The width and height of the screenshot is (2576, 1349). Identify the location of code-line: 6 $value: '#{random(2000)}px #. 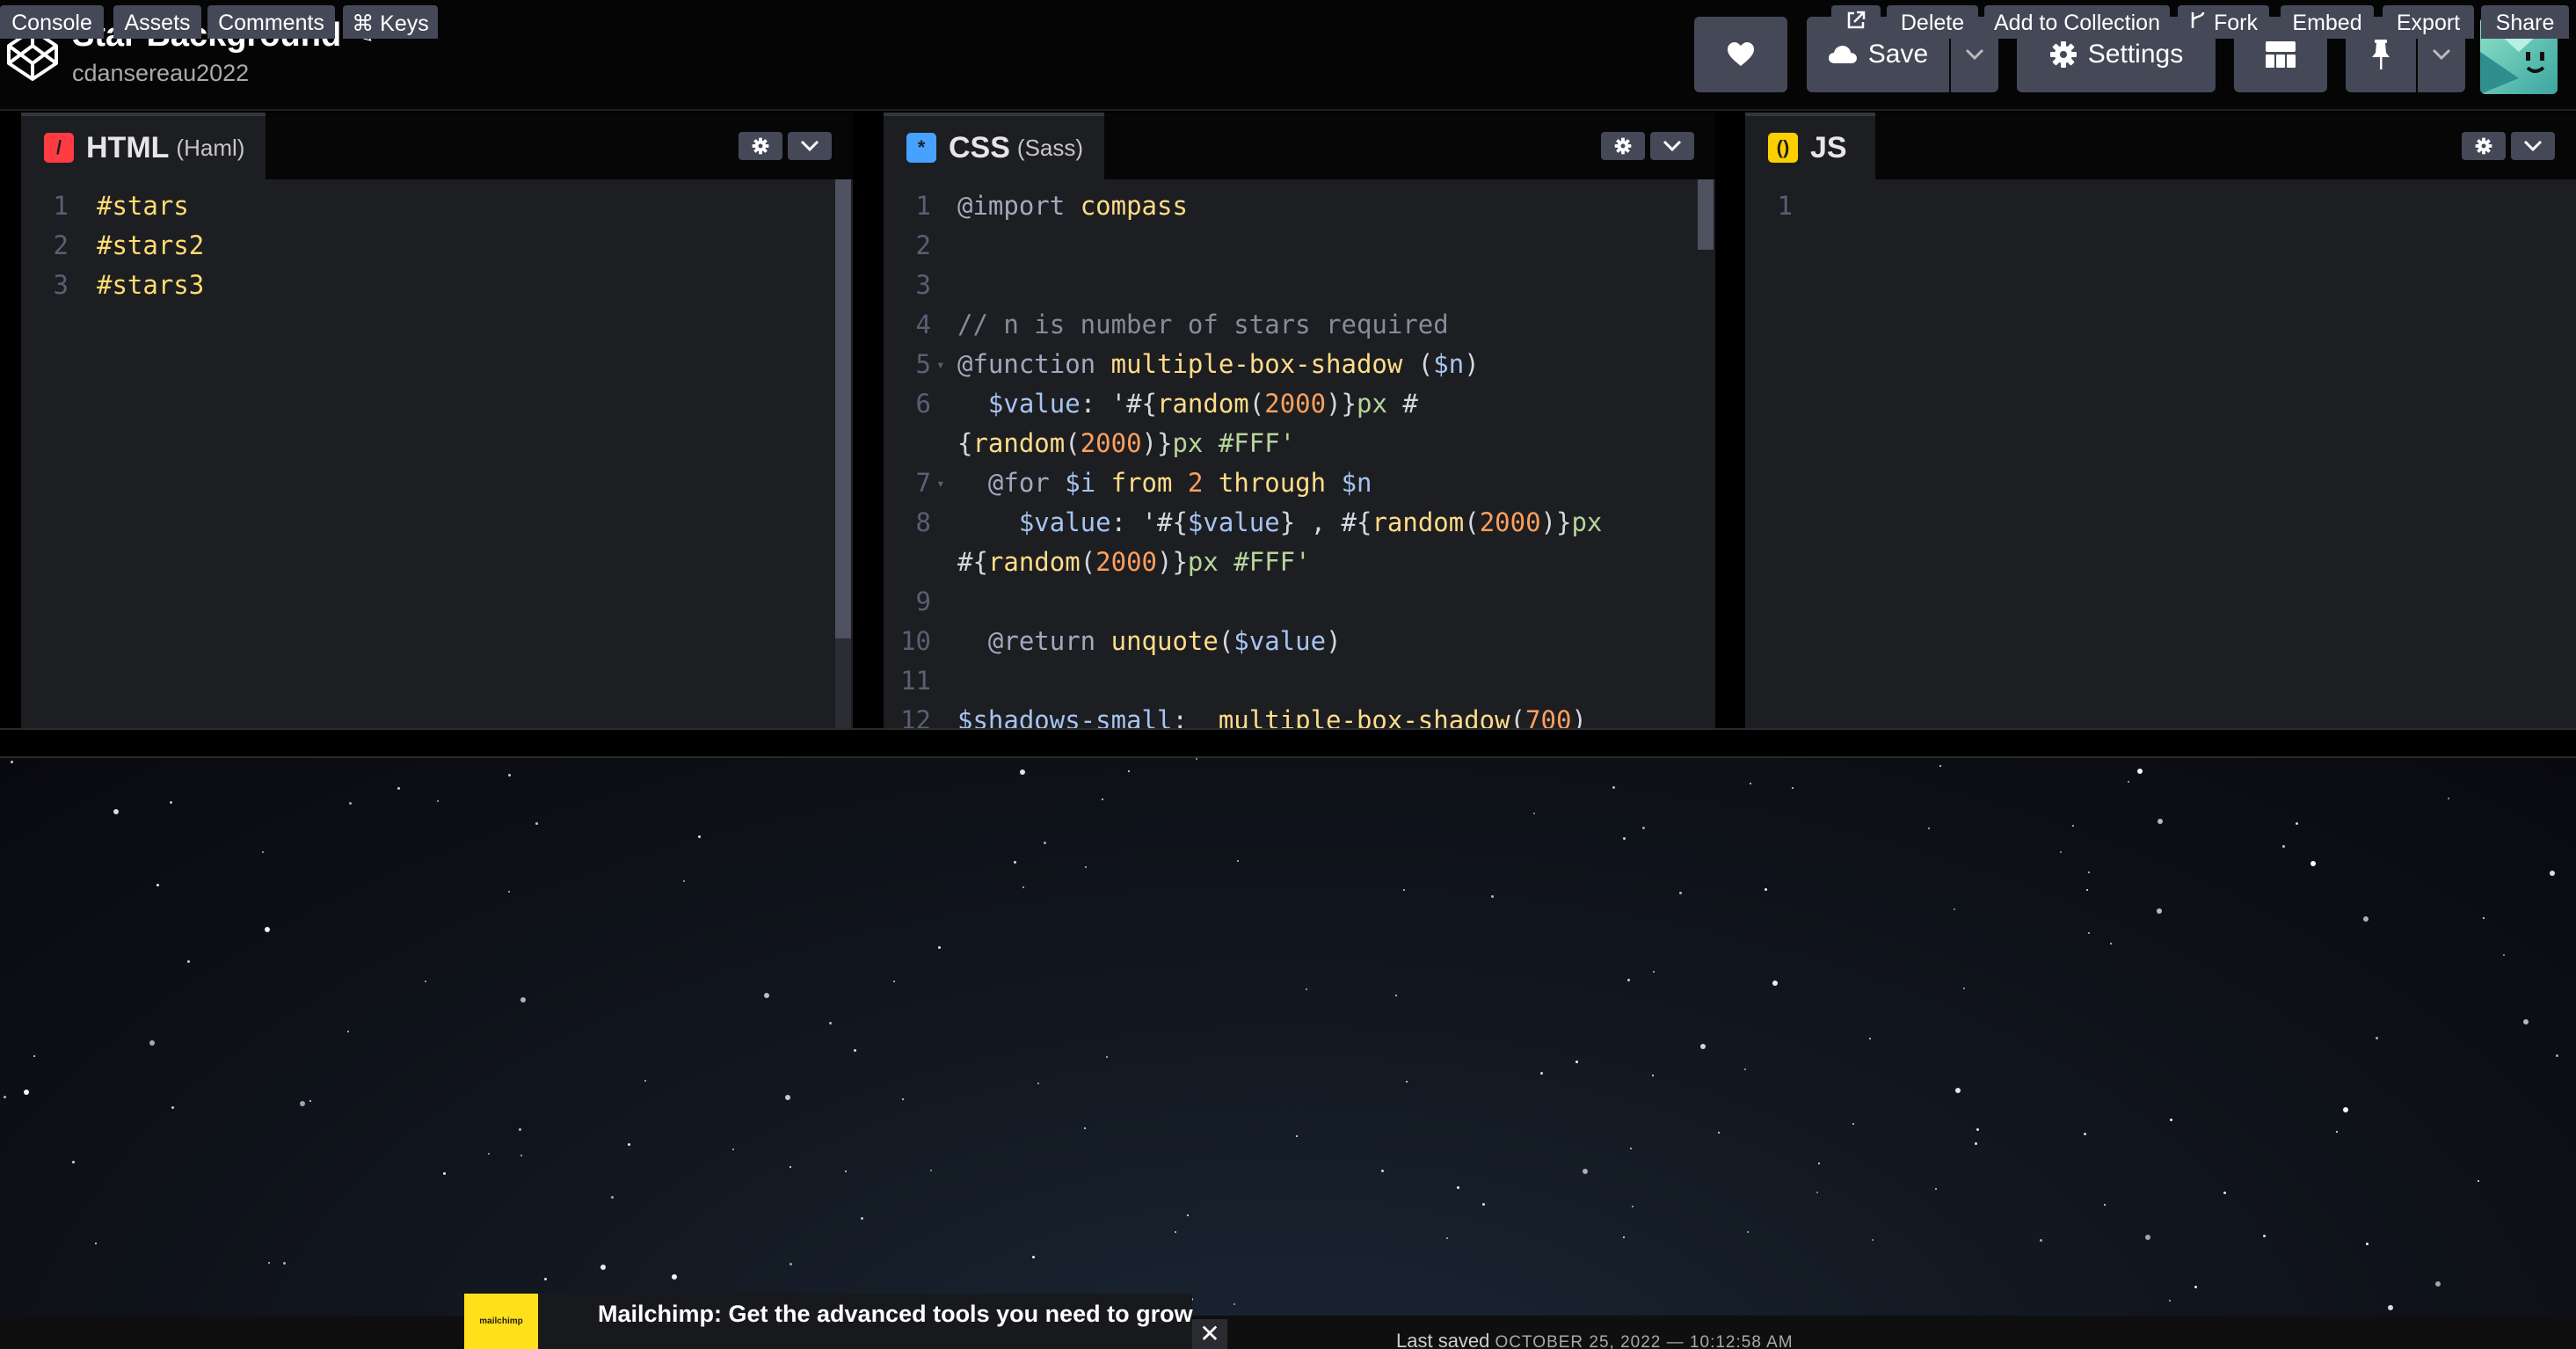
(1299, 404).